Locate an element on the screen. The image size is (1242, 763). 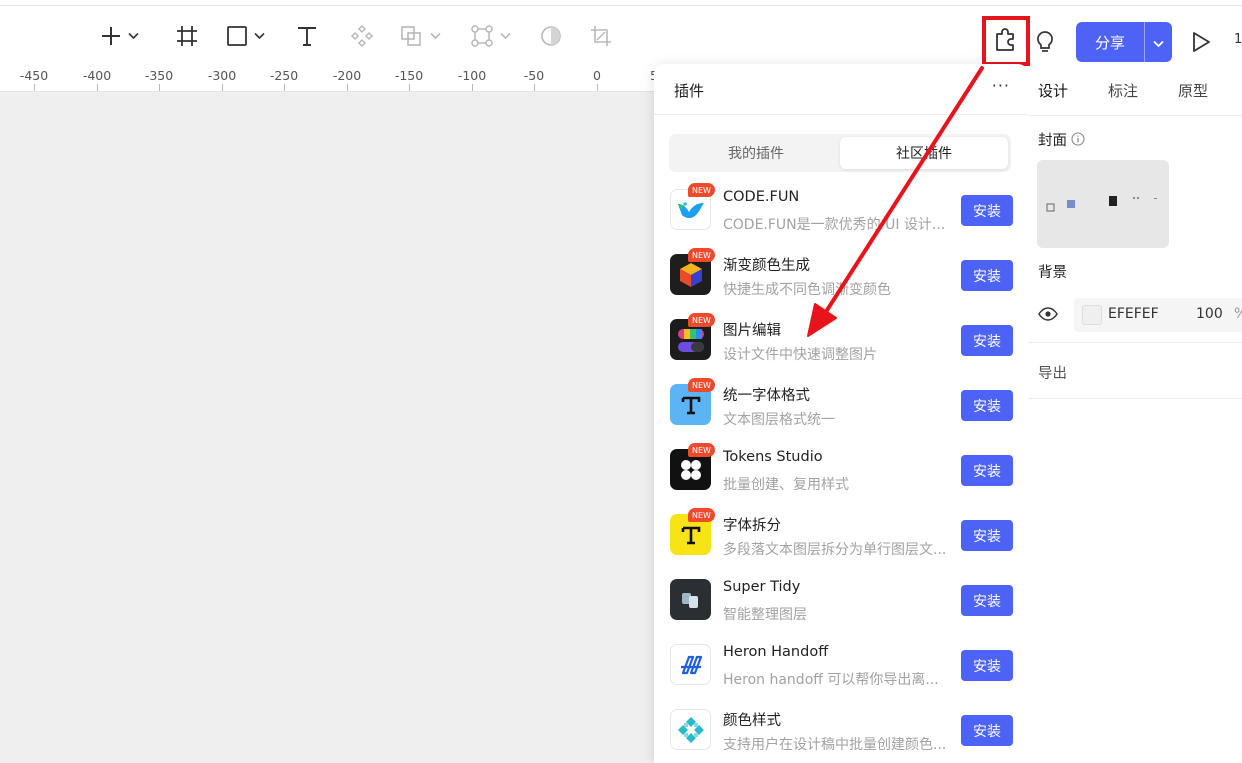
ruler-tick: -400 is located at coordinates (97, 75).